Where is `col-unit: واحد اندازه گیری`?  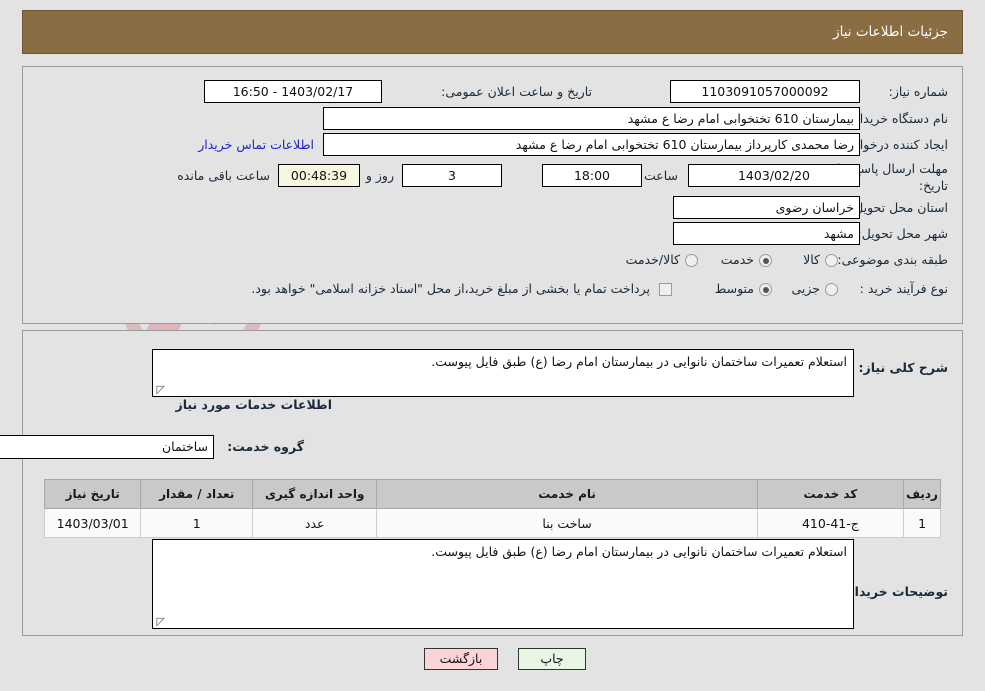 col-unit: واحد اندازه گیری is located at coordinates (315, 494).